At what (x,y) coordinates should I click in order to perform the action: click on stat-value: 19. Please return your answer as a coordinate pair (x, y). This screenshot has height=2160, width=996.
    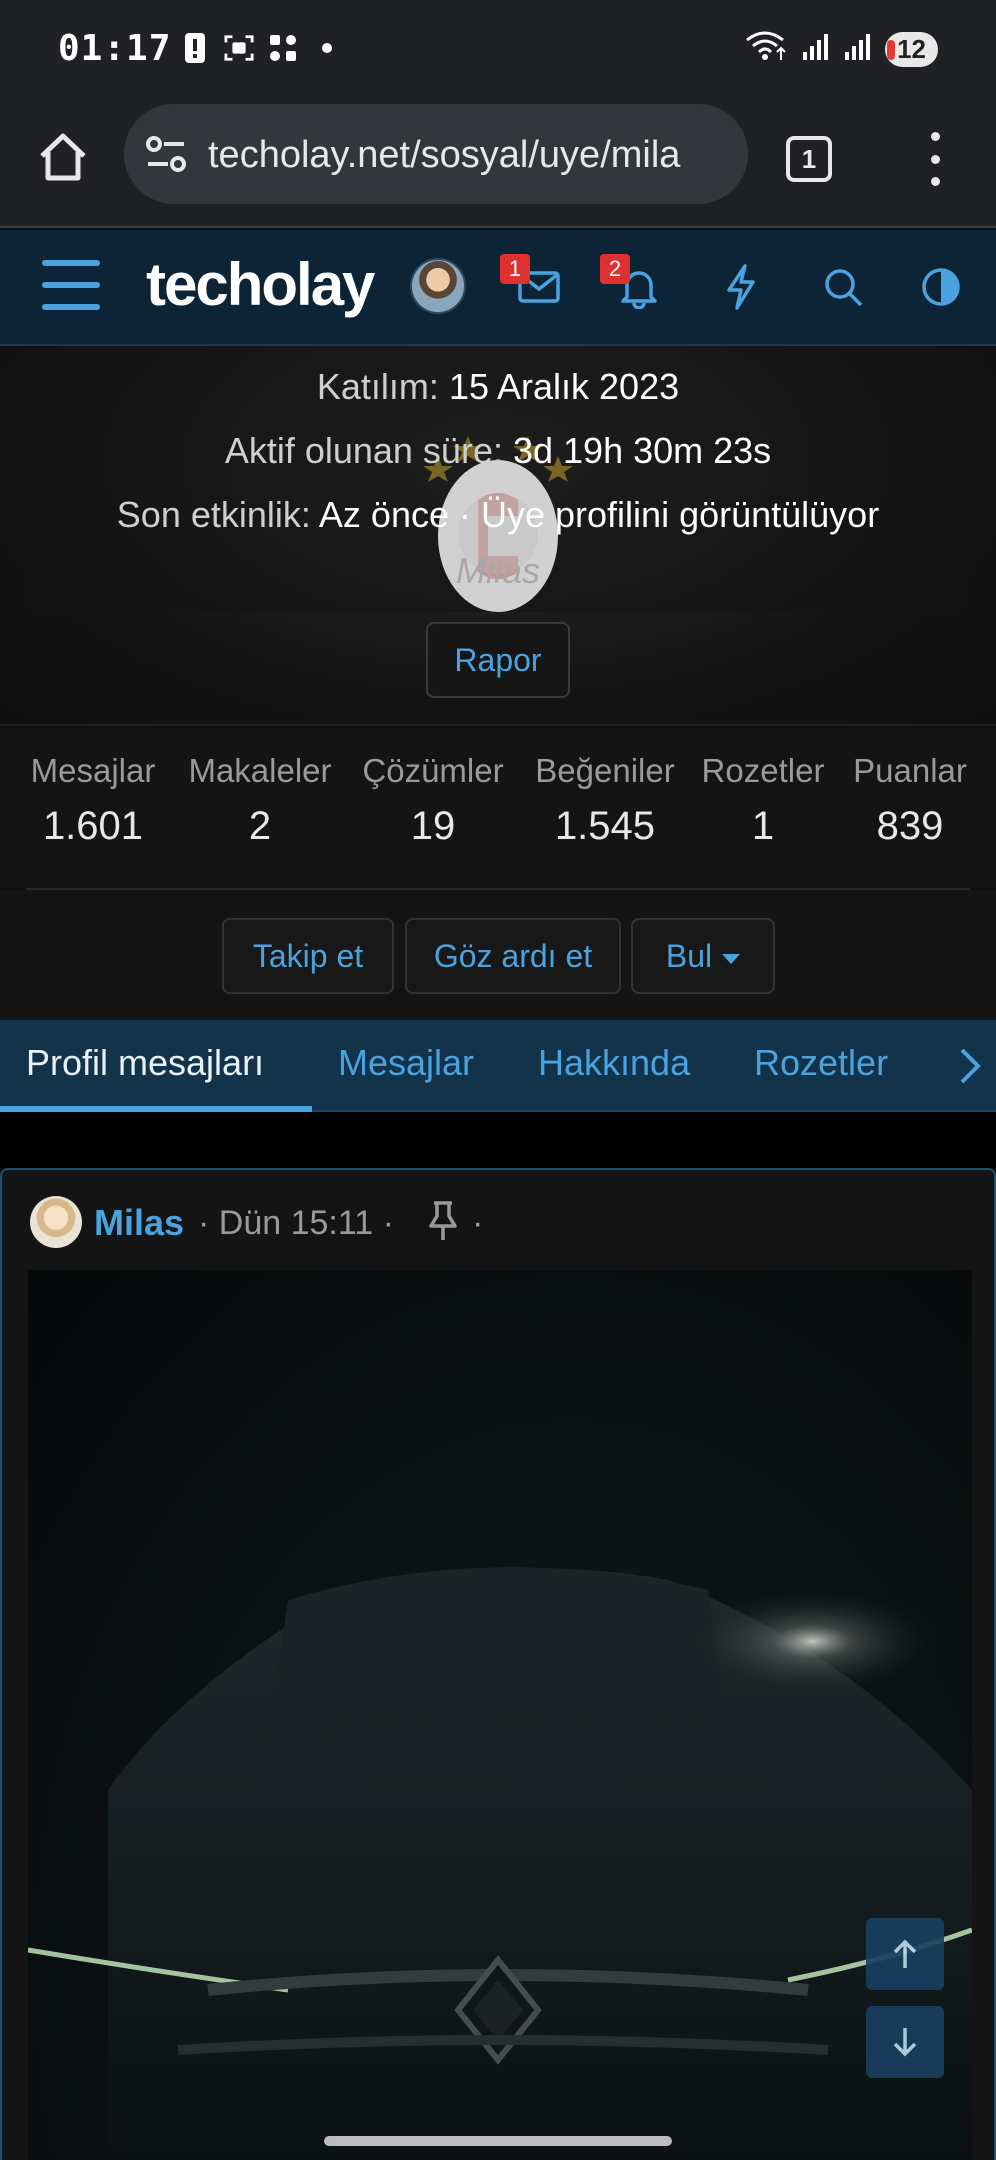
    Looking at the image, I should click on (433, 826).